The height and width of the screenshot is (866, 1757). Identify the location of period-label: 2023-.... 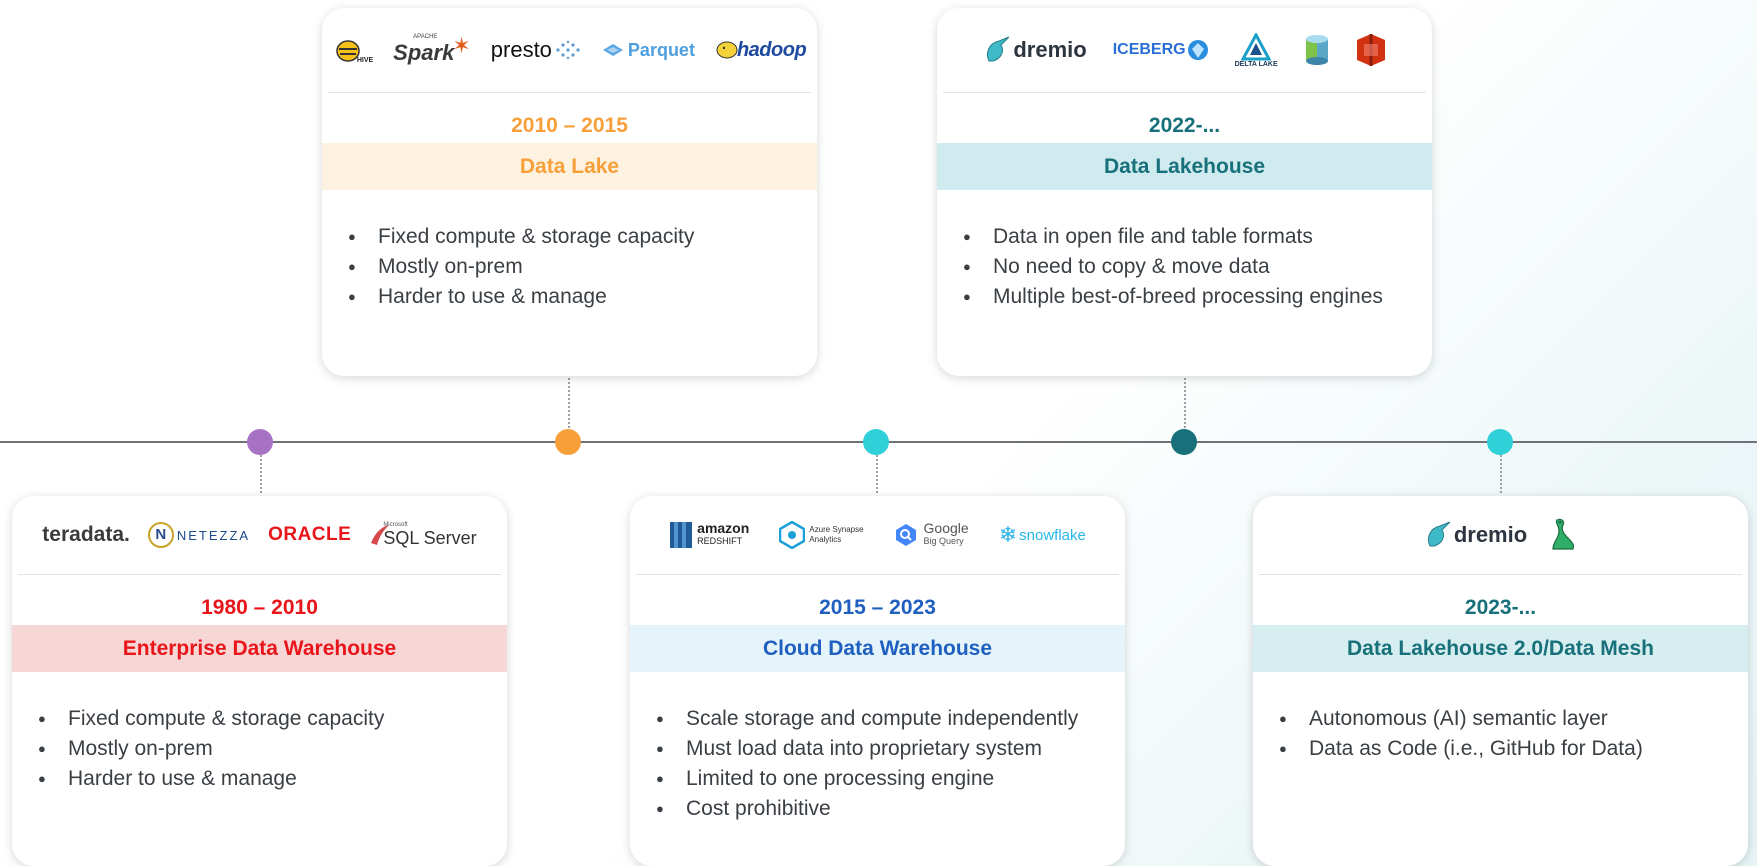
(1500, 607).